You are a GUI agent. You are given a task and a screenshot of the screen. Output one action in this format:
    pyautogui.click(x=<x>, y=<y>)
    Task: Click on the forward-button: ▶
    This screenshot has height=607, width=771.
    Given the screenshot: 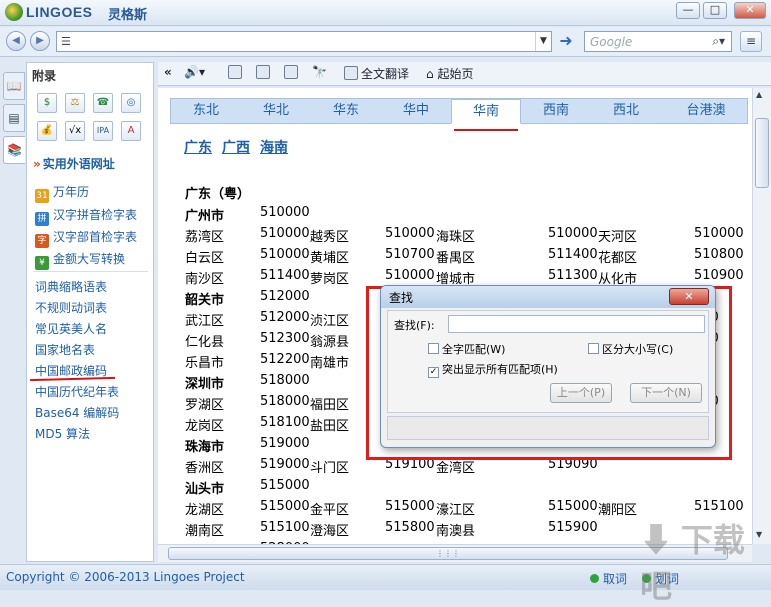 What is the action you would take?
    pyautogui.click(x=40, y=41)
    